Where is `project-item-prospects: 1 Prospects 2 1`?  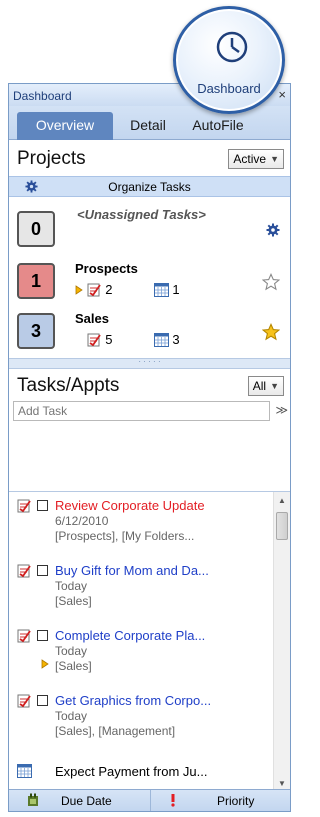 project-item-prospects: 1 Prospects 2 1 is located at coordinates (149, 285).